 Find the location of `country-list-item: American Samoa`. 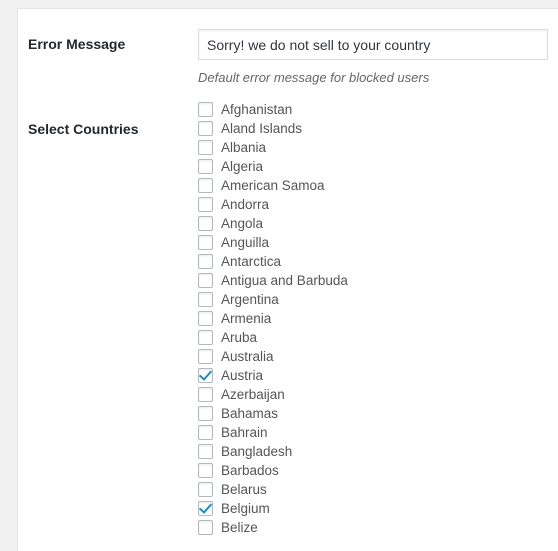

country-list-item: American Samoa is located at coordinates (373, 185).